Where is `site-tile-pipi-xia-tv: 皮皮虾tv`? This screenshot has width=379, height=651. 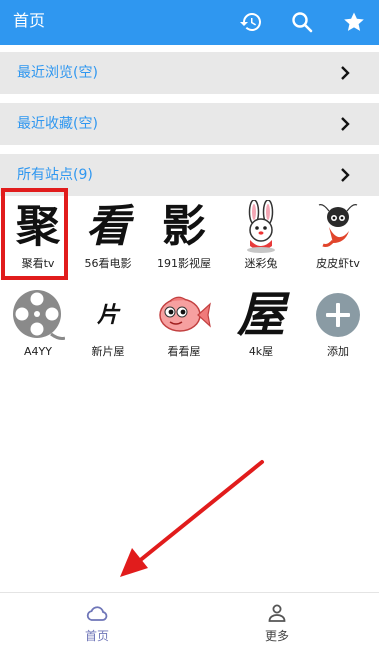
site-tile-pipi-xia-tv: 皮皮虾tv is located at coordinates (338, 236).